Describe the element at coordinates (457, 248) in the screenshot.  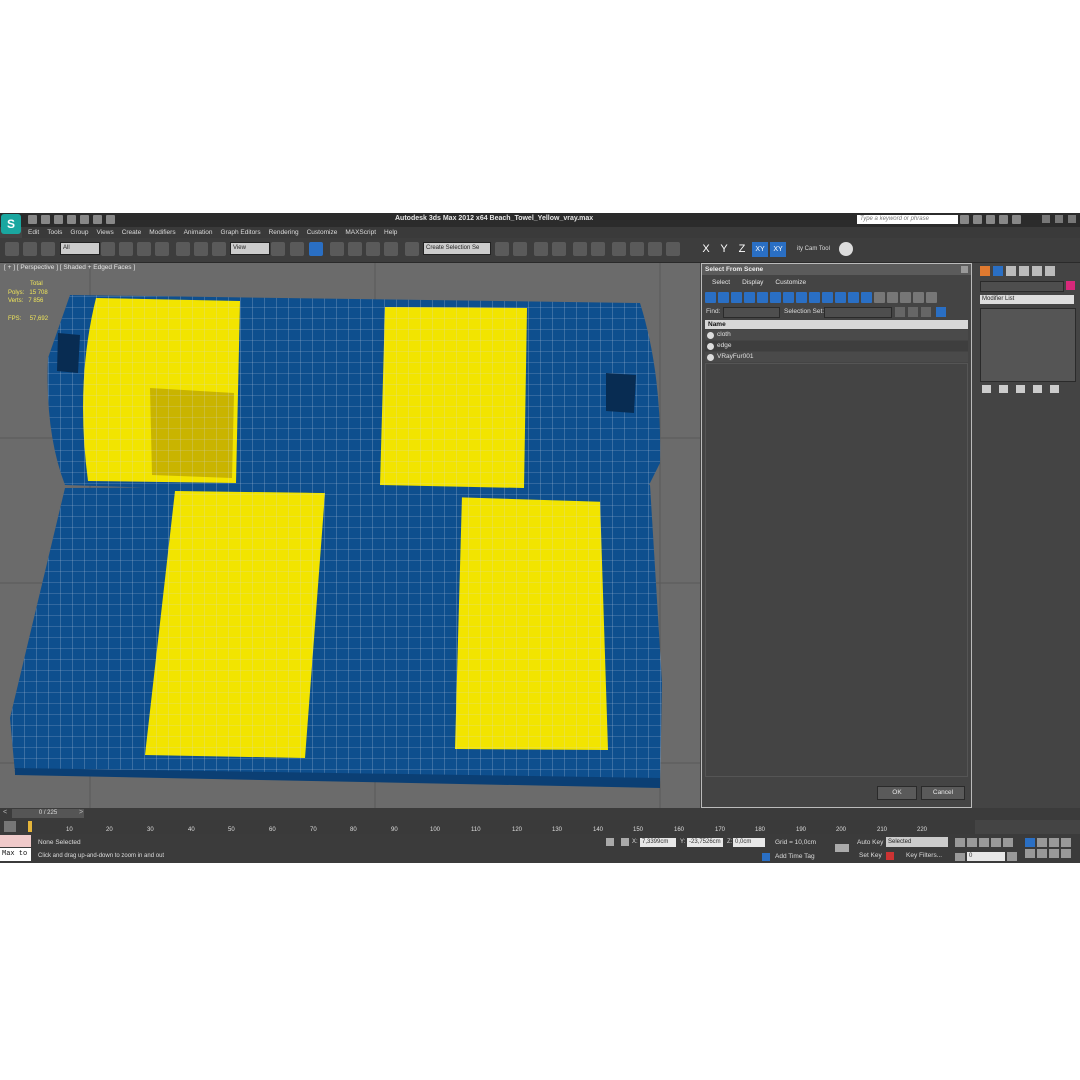
I see `named-selection-set-dropdown: Create Selection Se` at that location.